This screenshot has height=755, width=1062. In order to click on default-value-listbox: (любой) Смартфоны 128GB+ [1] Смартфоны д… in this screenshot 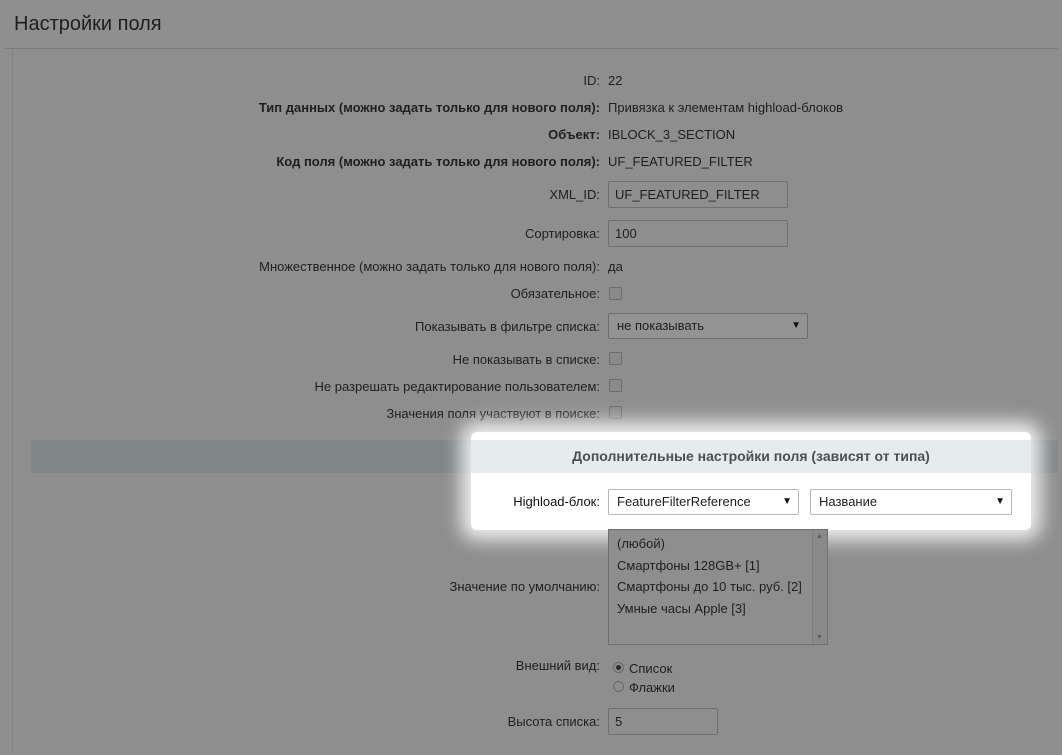, I will do `click(718, 587)`.